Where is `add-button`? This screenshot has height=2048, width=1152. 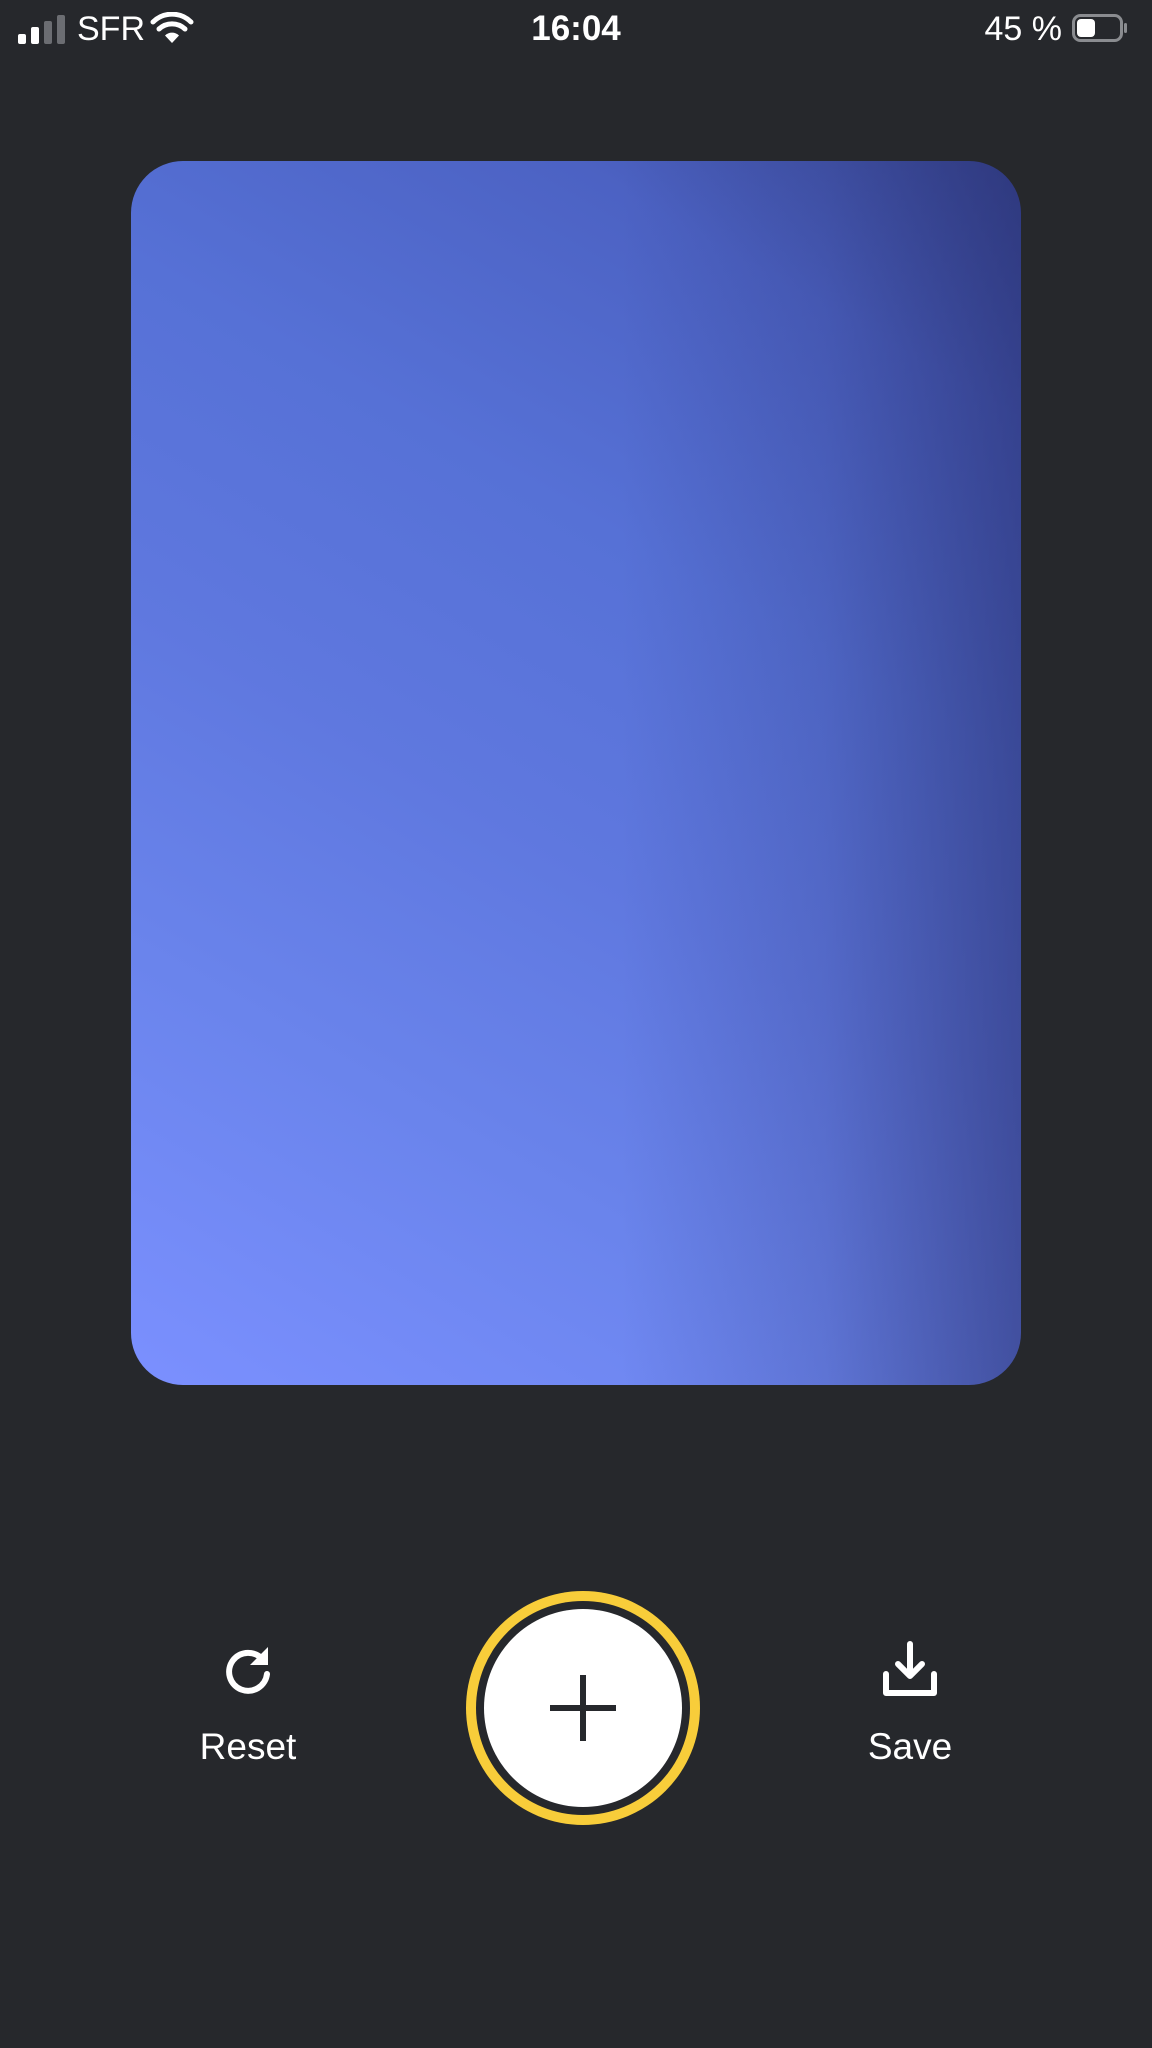 add-button is located at coordinates (583, 1708).